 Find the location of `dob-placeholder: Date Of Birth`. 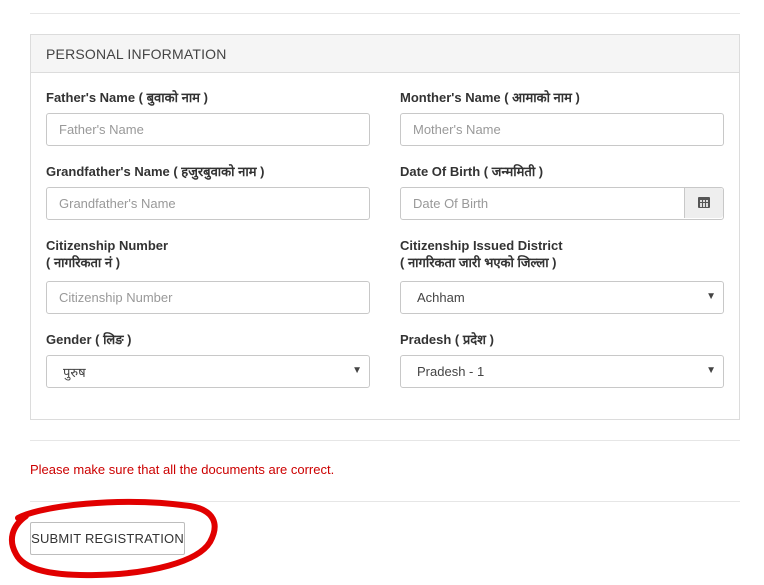

dob-placeholder: Date Of Birth is located at coordinates (451, 203).